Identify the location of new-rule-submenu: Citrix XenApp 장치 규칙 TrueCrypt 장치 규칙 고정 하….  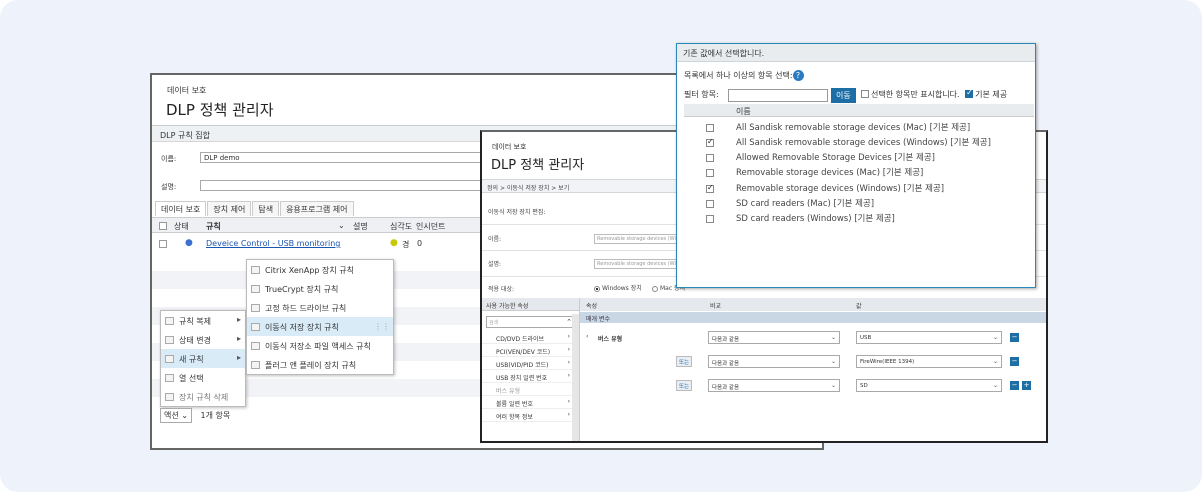
(320, 317).